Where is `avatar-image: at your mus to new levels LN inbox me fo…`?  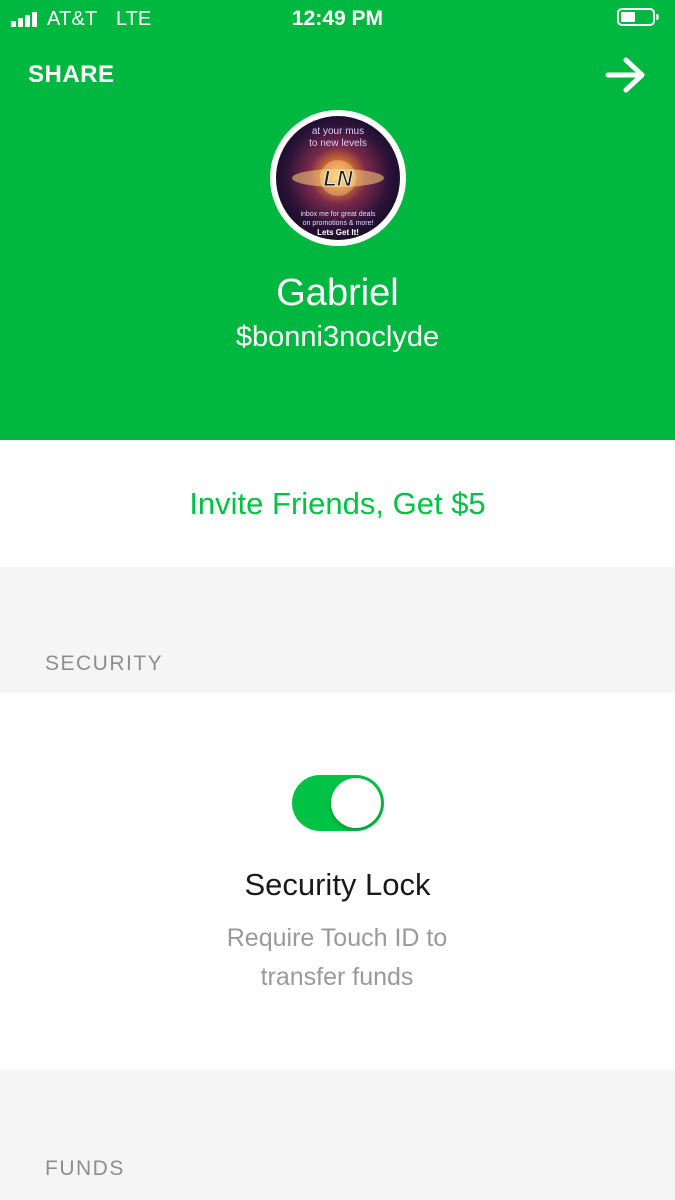 avatar-image: at your mus to new levels LN inbox me fo… is located at coordinates (338, 178).